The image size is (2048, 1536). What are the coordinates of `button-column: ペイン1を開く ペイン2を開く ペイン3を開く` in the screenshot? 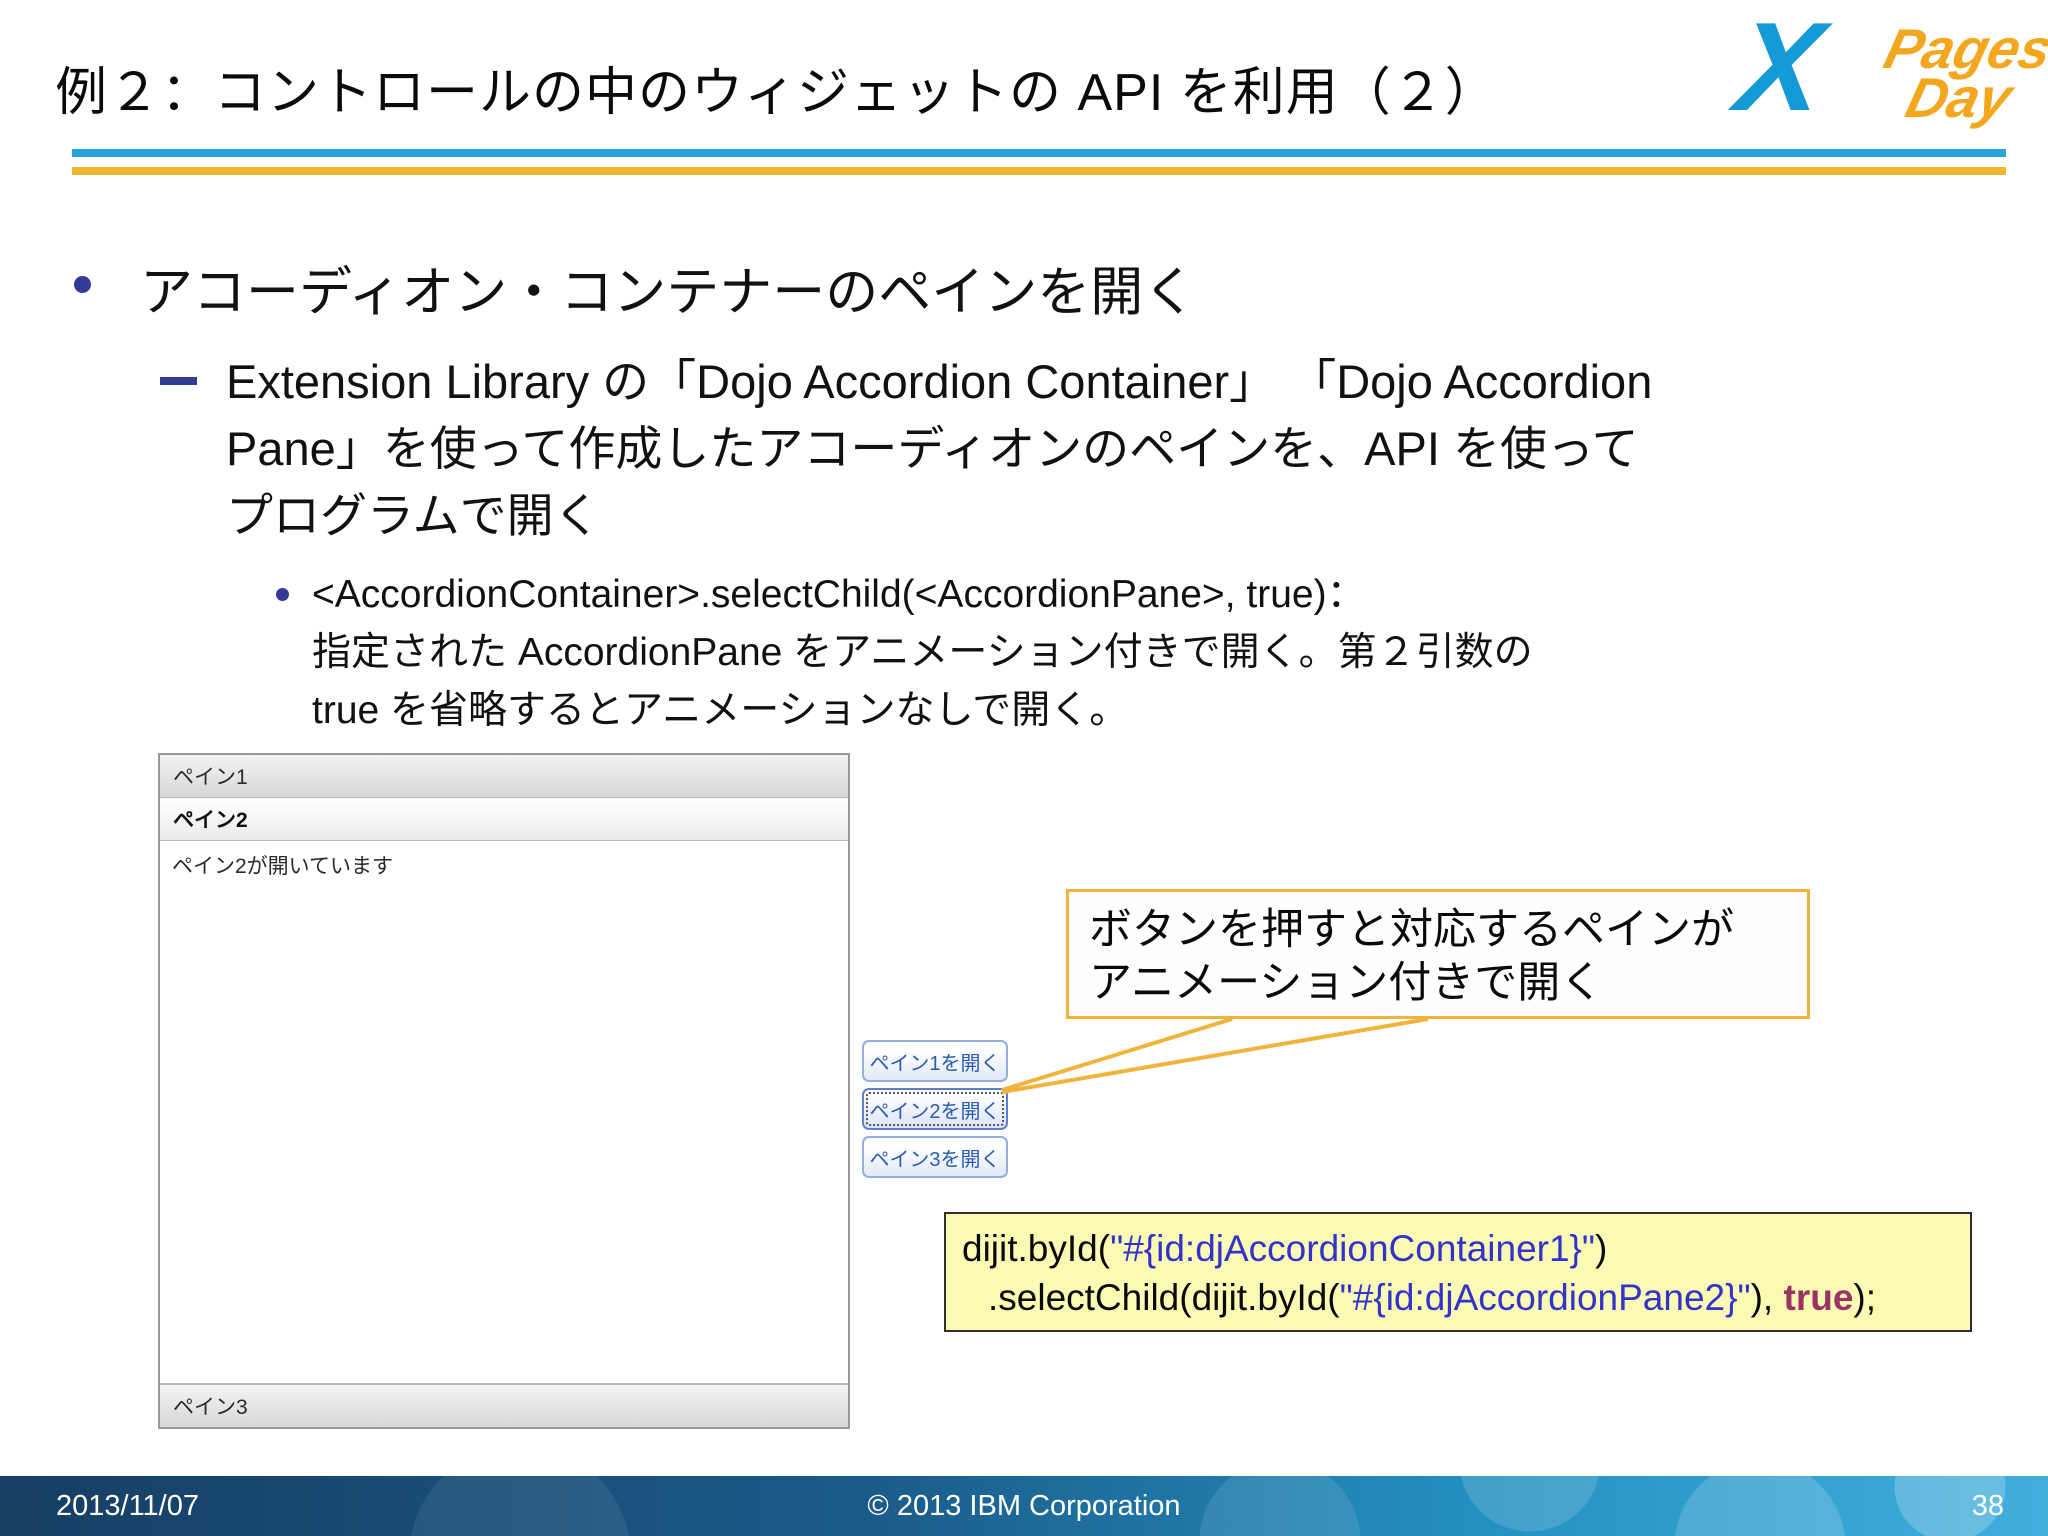 It's located at (935, 1109).